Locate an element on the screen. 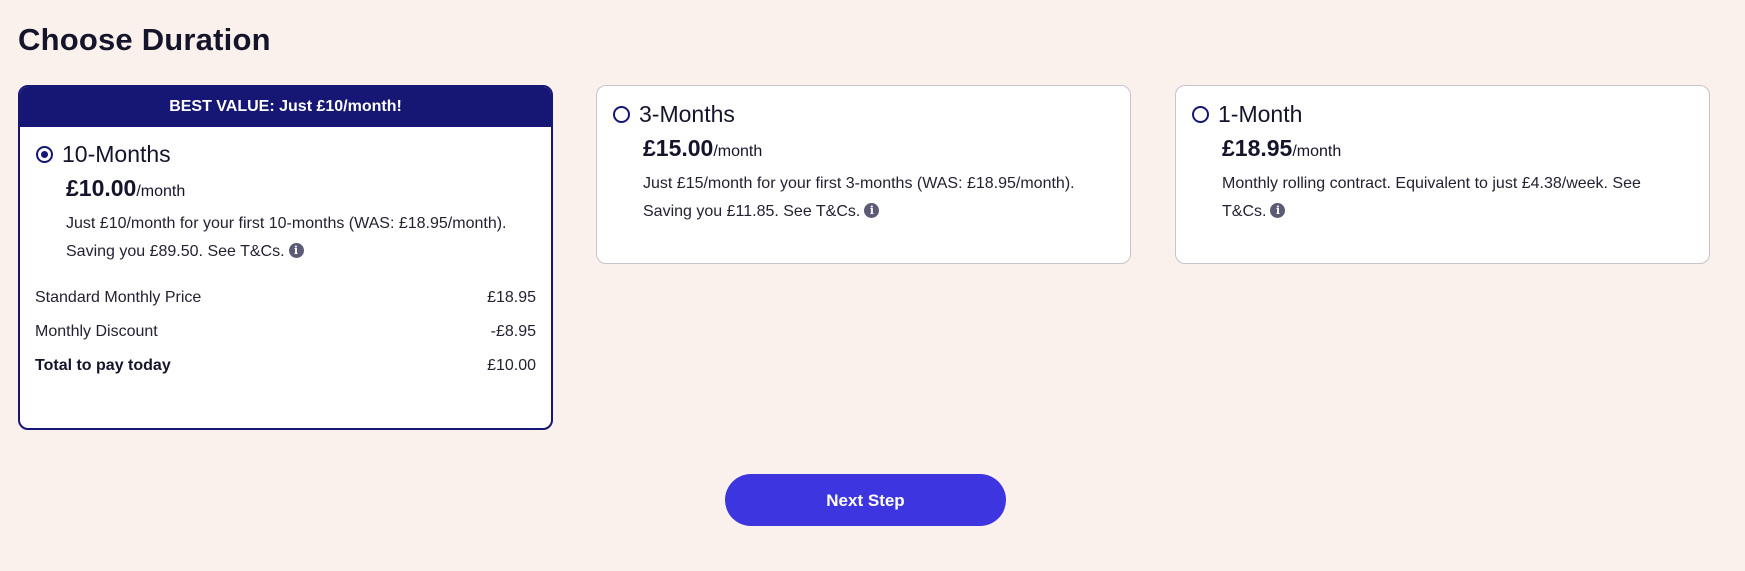 This screenshot has height=571, width=1745. next-step-button: Next Step is located at coordinates (865, 500).